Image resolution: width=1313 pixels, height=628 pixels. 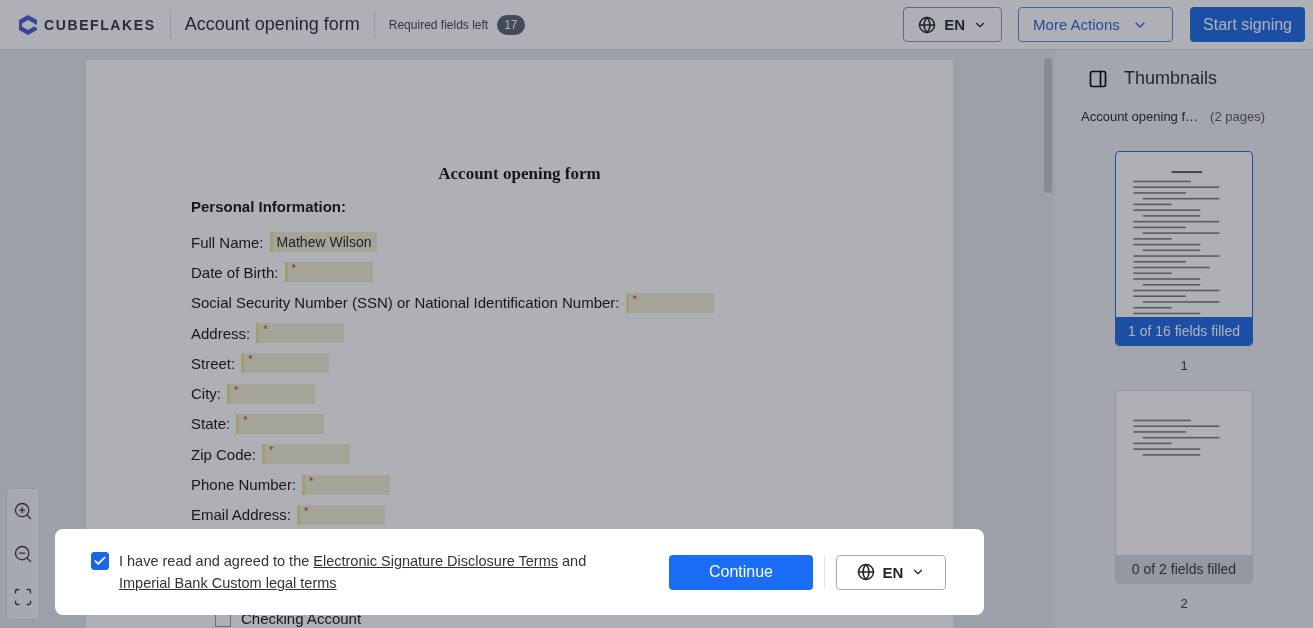 I want to click on zoom-out-icon, so click(x=23, y=554).